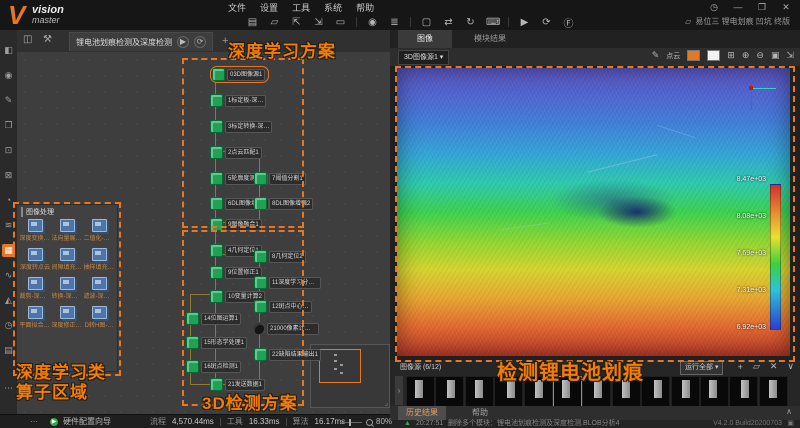 This screenshot has width=800, height=428. Describe the element at coordinates (200, 42) in the screenshot. I see `flow-run-loop-icon: ⟳` at that location.